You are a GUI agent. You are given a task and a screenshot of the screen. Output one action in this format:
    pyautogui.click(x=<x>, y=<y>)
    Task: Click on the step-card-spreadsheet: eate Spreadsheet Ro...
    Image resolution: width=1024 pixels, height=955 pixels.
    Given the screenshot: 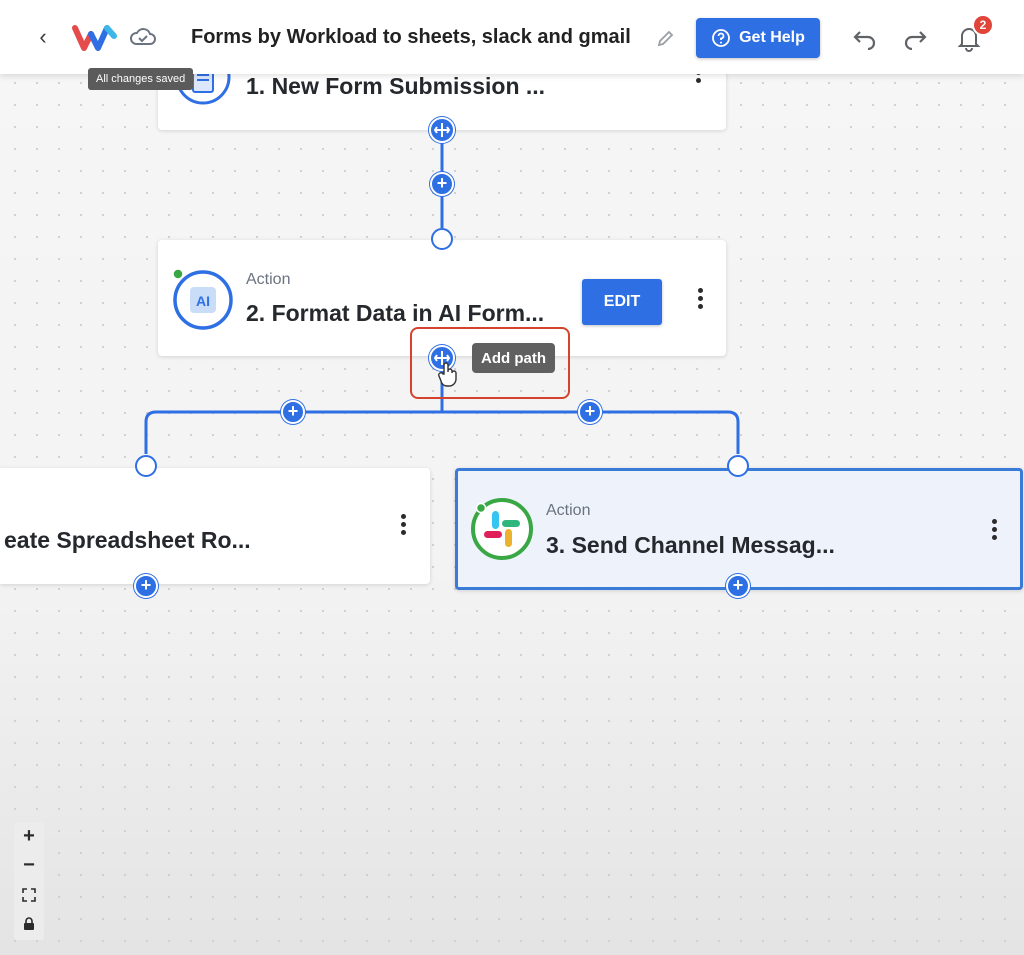 What is the action you would take?
    pyautogui.click(x=215, y=526)
    